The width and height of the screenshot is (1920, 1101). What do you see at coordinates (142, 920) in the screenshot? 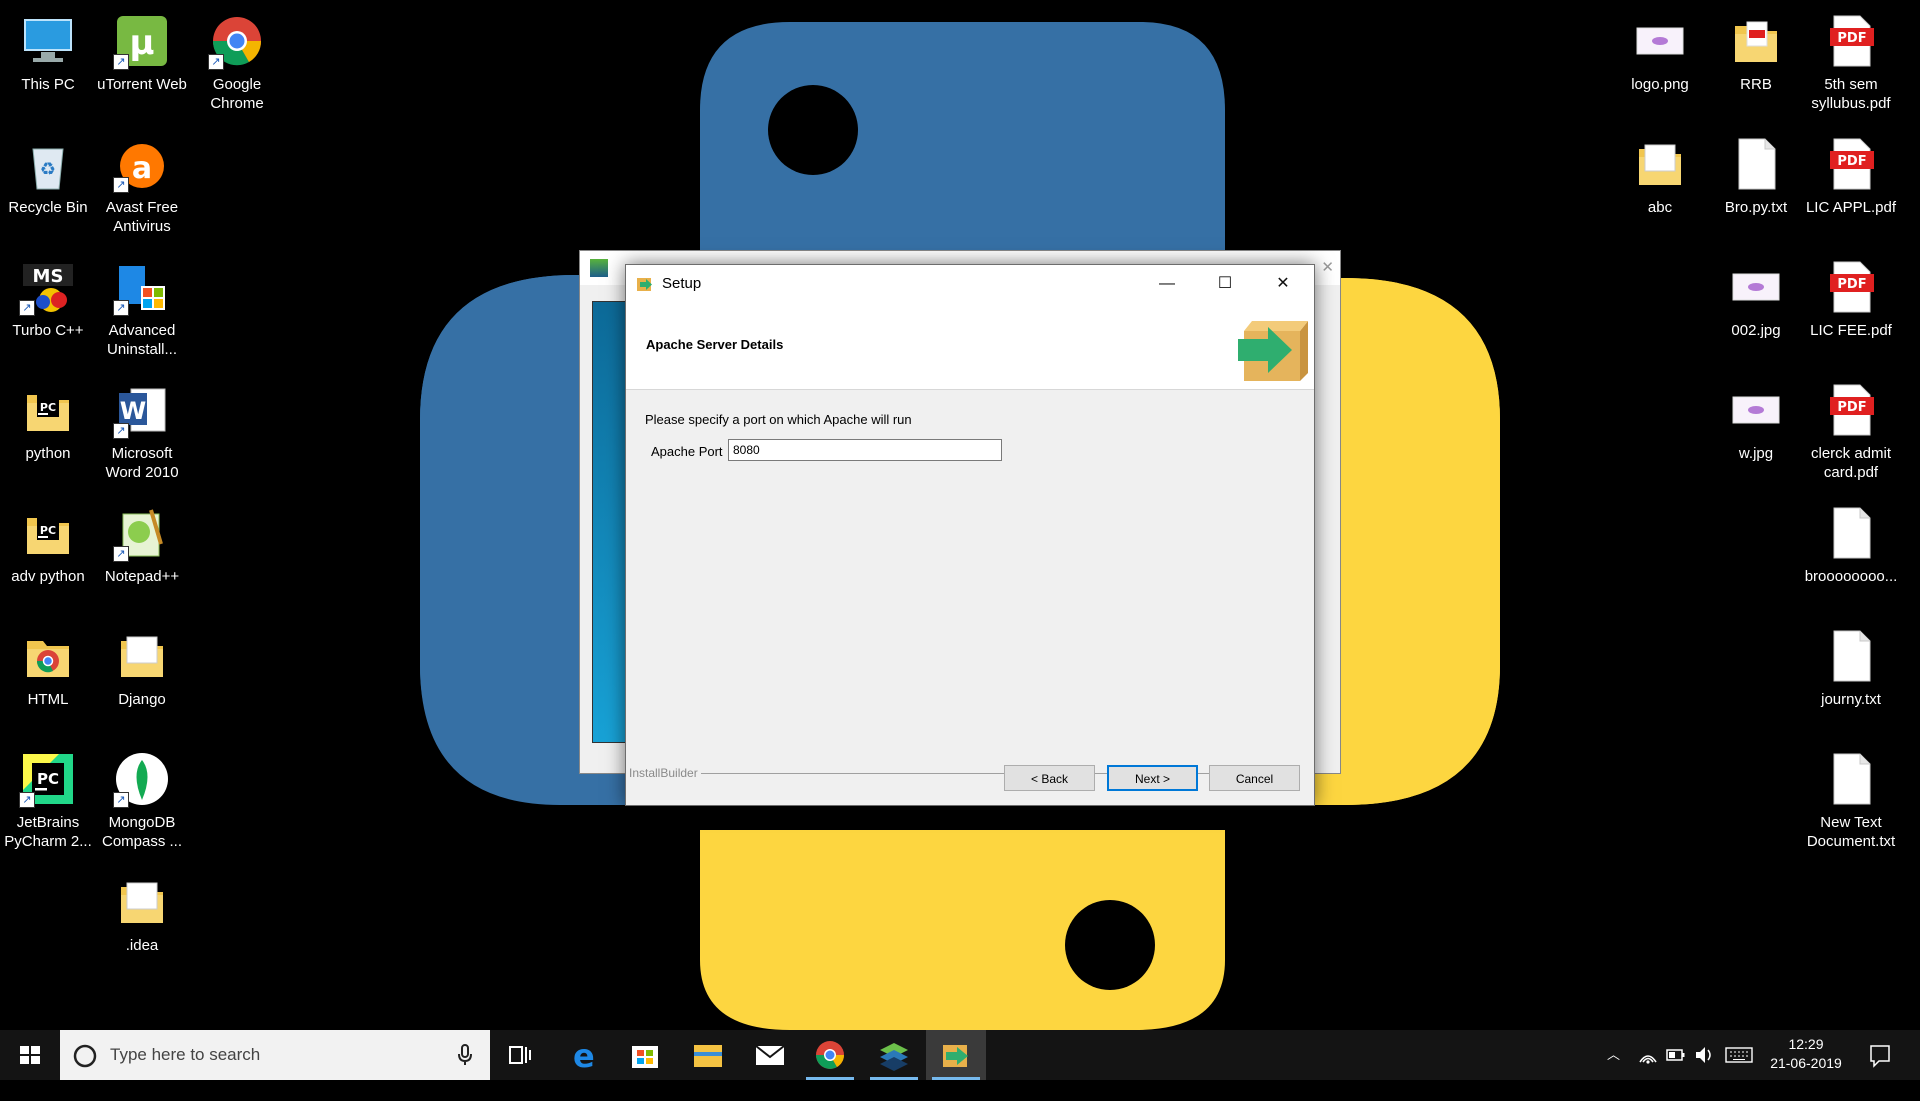
I see `desktop-icon-idea: .idea` at bounding box center [142, 920].